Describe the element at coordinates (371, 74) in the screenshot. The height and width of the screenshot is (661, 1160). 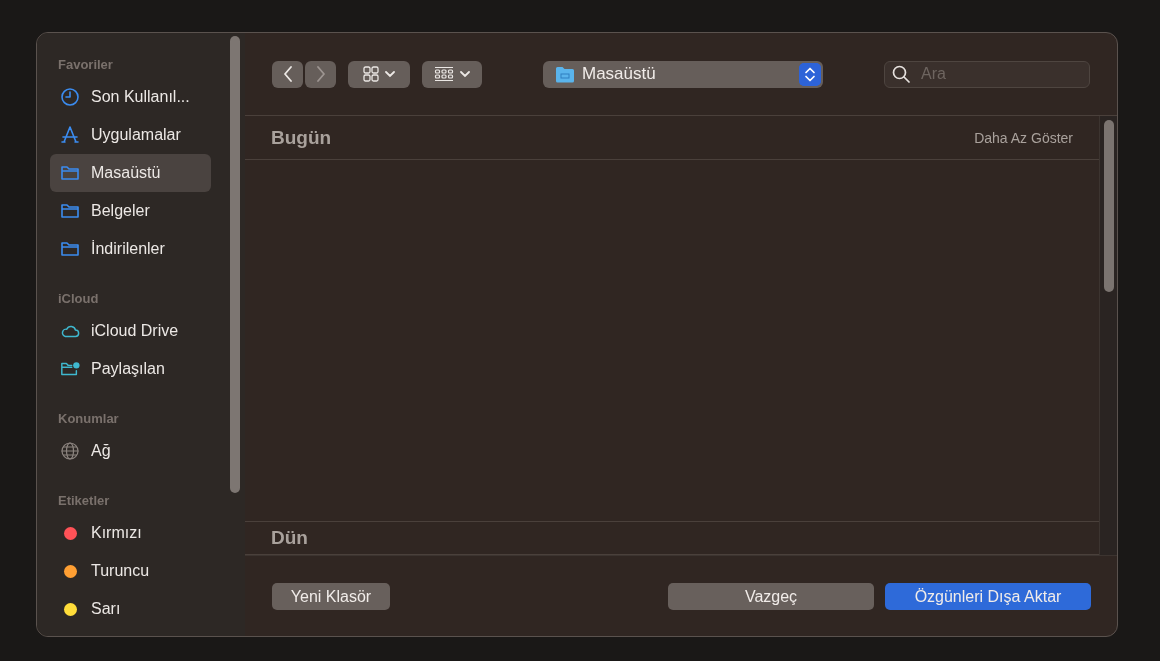
I see `grid-icon` at that location.